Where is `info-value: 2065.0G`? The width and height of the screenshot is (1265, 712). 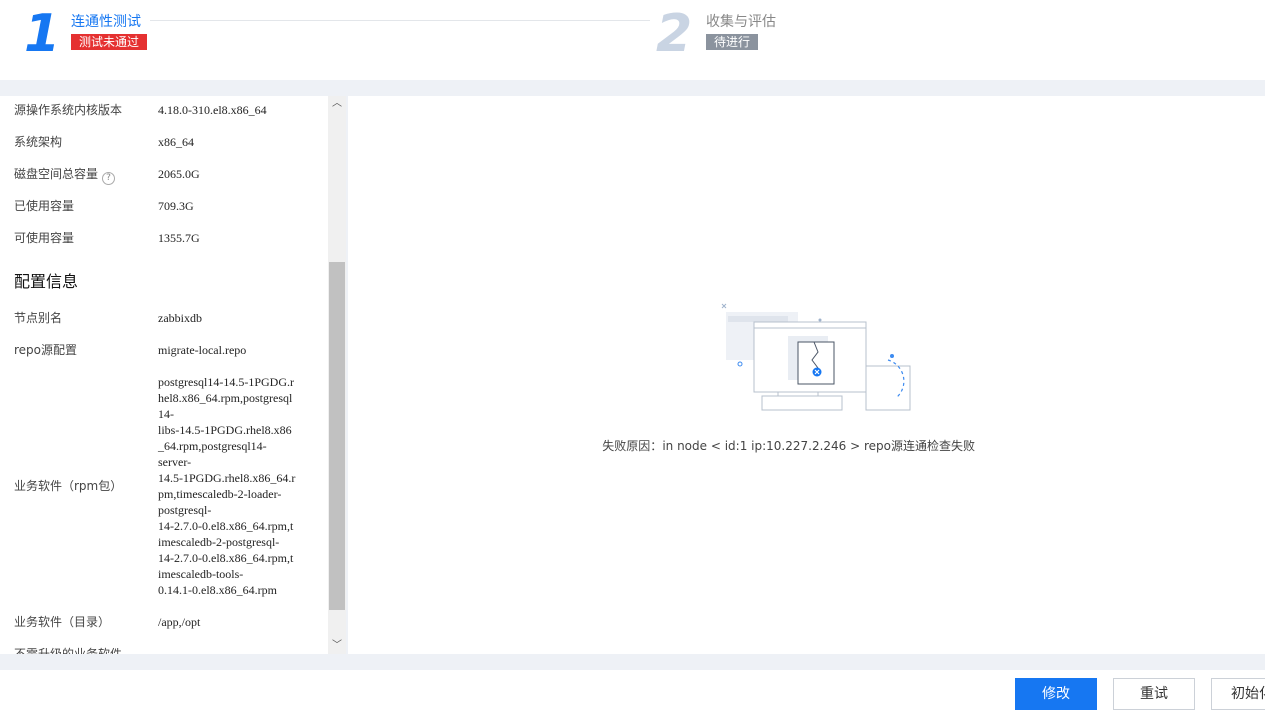 info-value: 2065.0G is located at coordinates (179, 174).